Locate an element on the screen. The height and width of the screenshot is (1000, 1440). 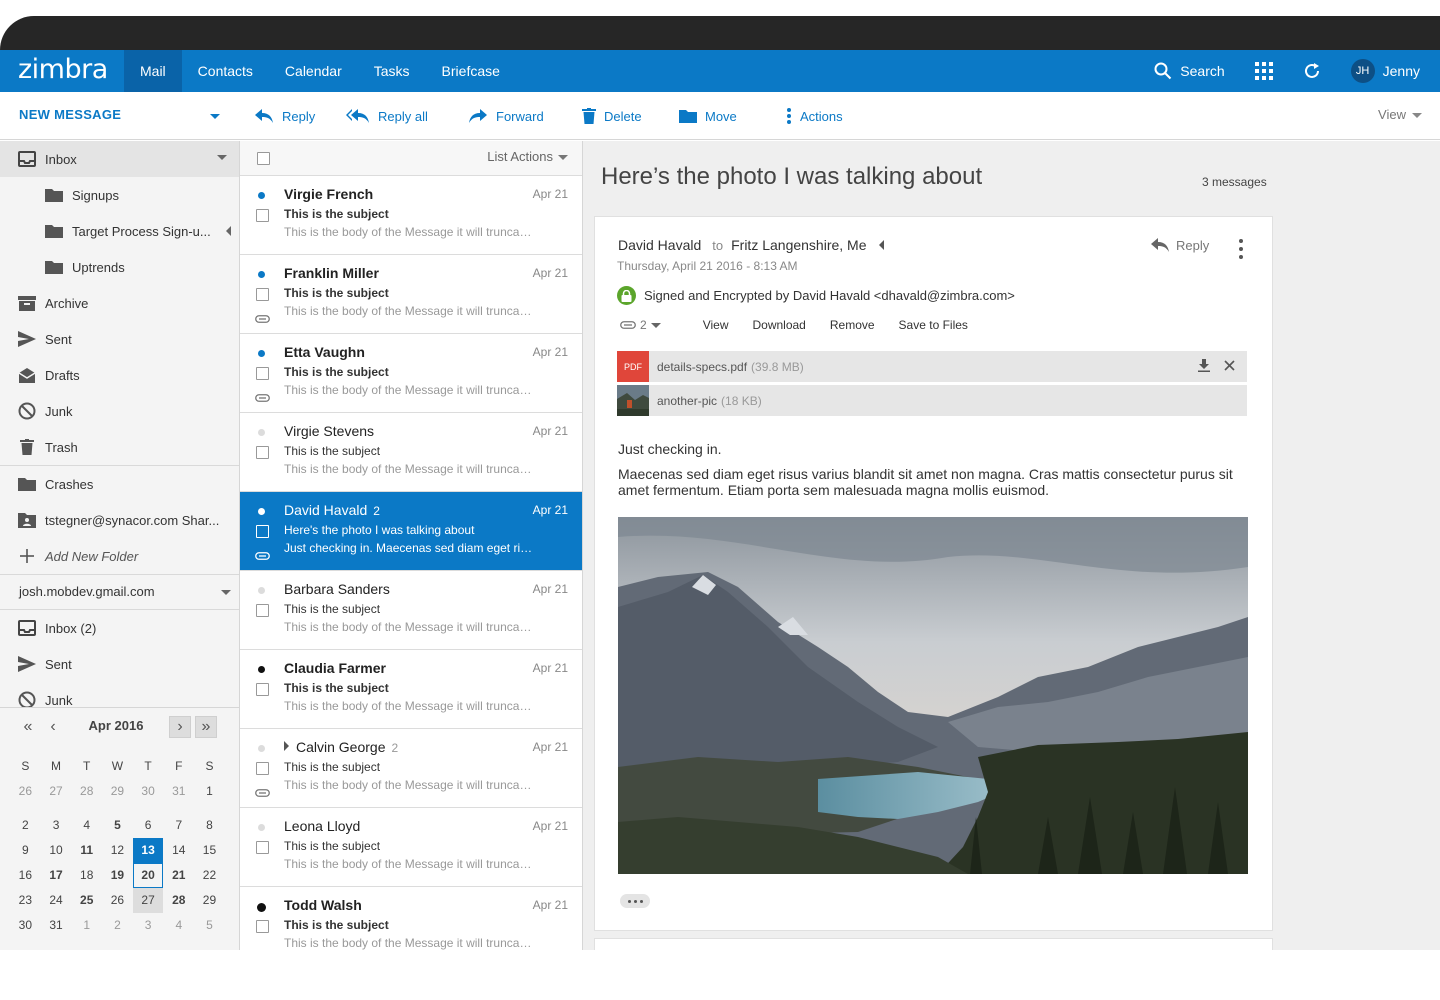
tab-calendar: Calendar is located at coordinates (313, 71).